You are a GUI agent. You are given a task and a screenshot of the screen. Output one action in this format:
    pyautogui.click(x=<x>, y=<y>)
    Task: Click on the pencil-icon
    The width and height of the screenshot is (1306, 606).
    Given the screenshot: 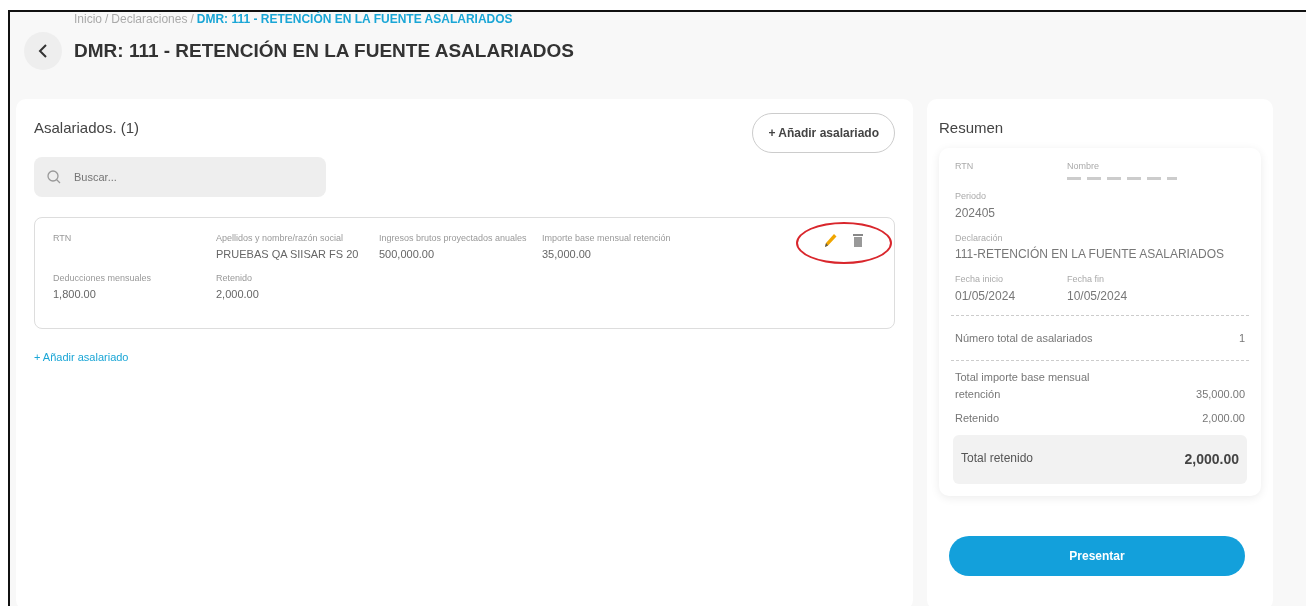 What is the action you would take?
    pyautogui.click(x=830, y=241)
    